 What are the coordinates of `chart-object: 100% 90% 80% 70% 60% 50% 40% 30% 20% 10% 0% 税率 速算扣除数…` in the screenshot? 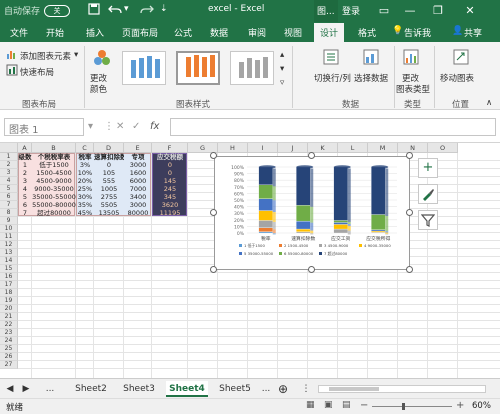 It's located at (312, 213).